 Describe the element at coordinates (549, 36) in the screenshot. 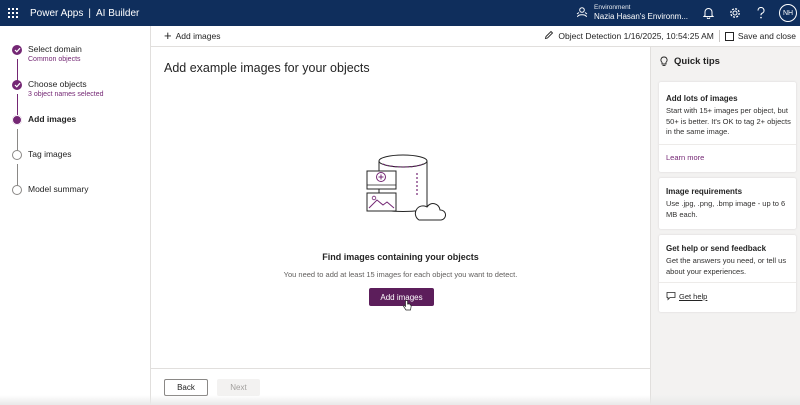

I see `pencil-icon` at that location.